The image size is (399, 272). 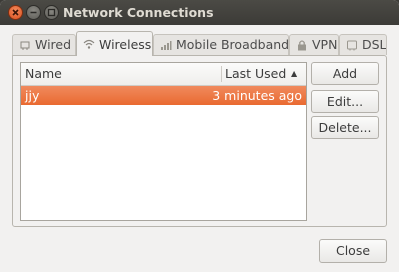 What do you see at coordinates (257, 95) in the screenshot?
I see `connection-last-used: 3 minutes ago` at bounding box center [257, 95].